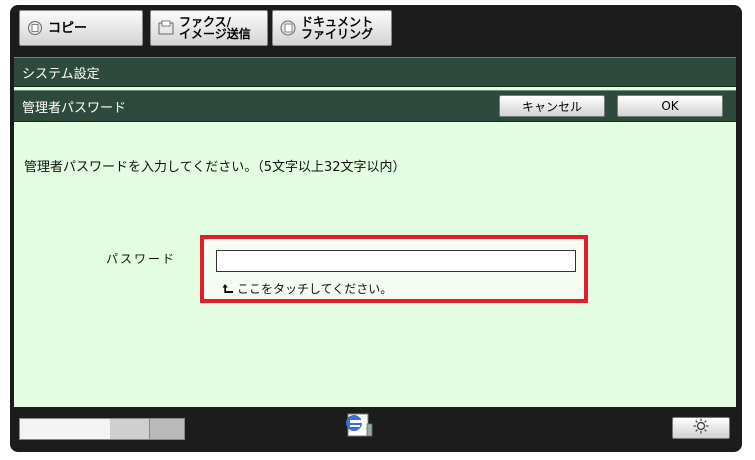  Describe the element at coordinates (670, 106) in the screenshot. I see `ok-button: OK` at that location.